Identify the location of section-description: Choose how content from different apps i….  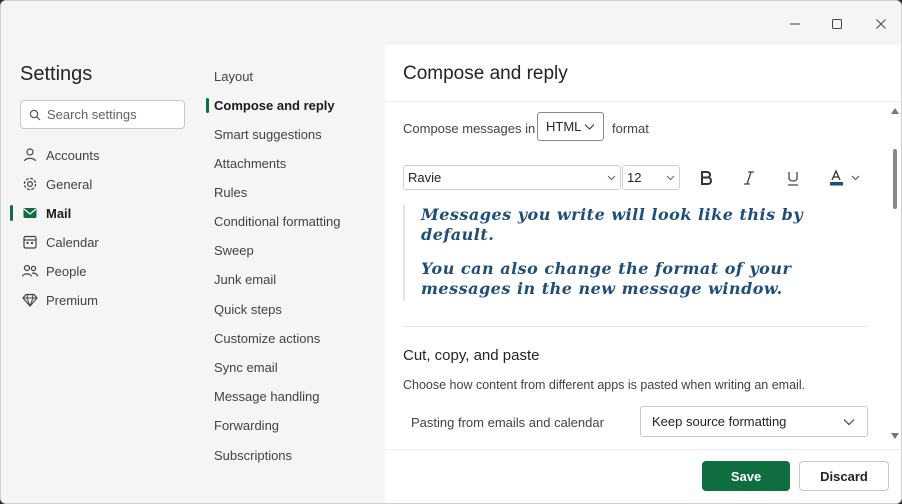
(604, 385).